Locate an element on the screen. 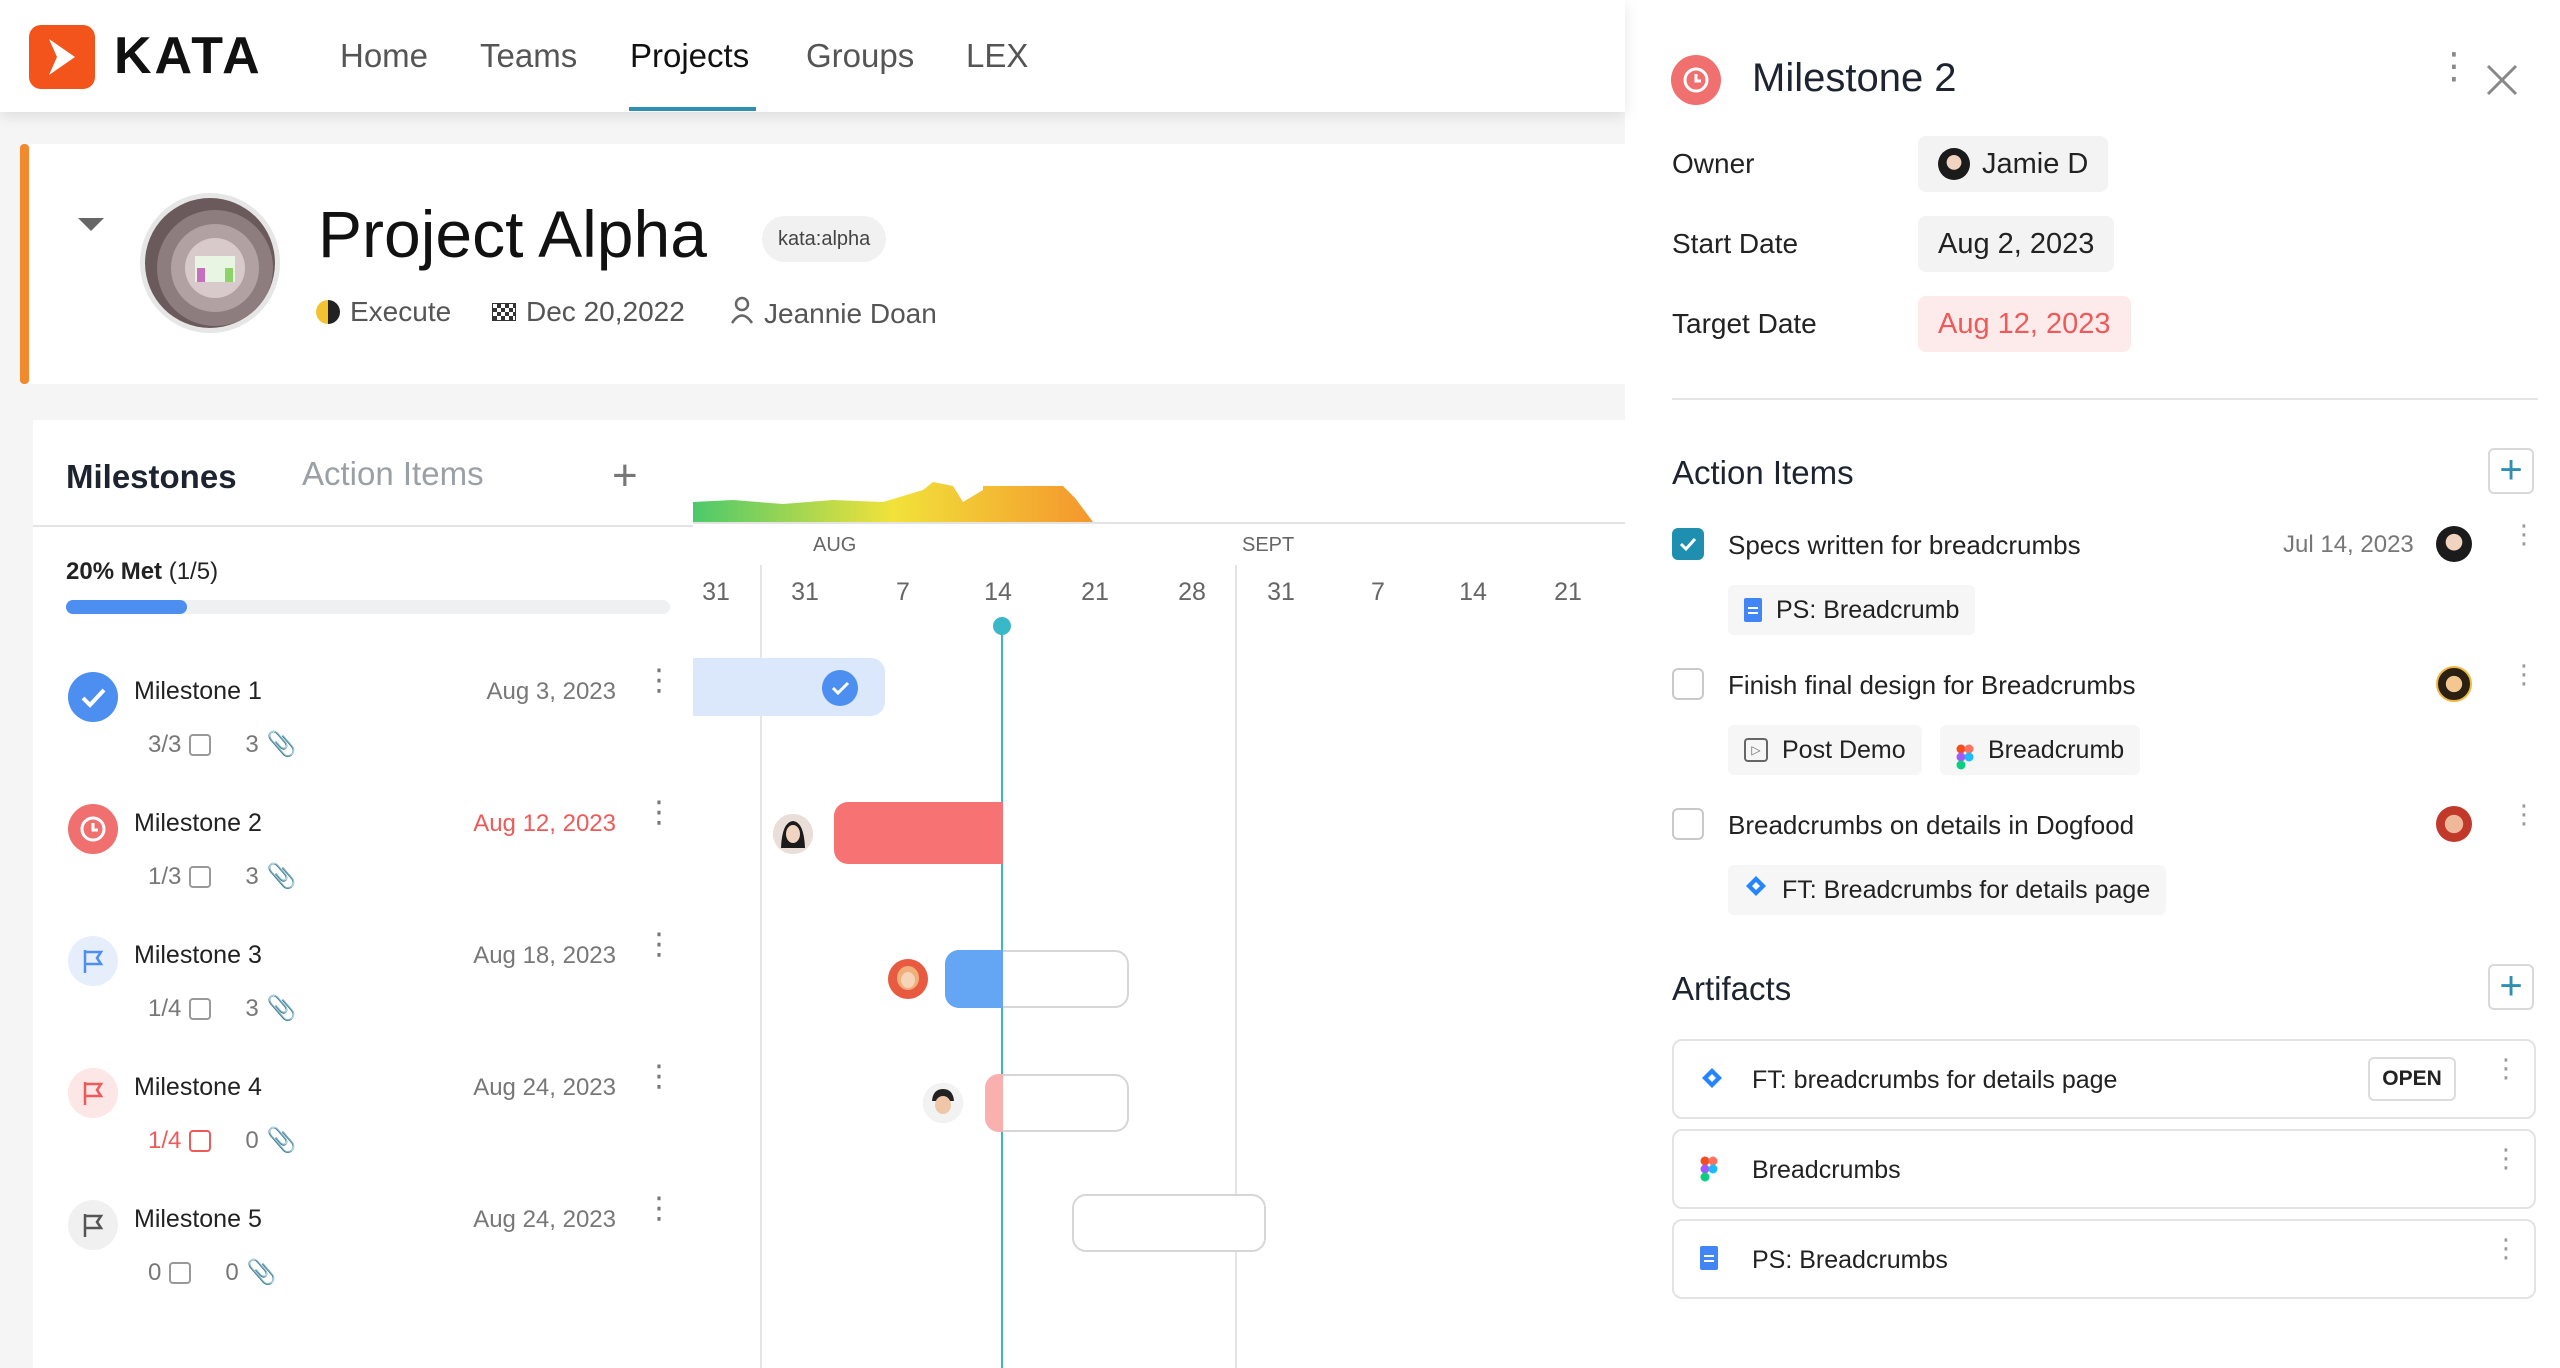 Image resolution: width=2560 pixels, height=1368 pixels. action-item-1-date: Jul 14, 2023 is located at coordinates (2348, 544).